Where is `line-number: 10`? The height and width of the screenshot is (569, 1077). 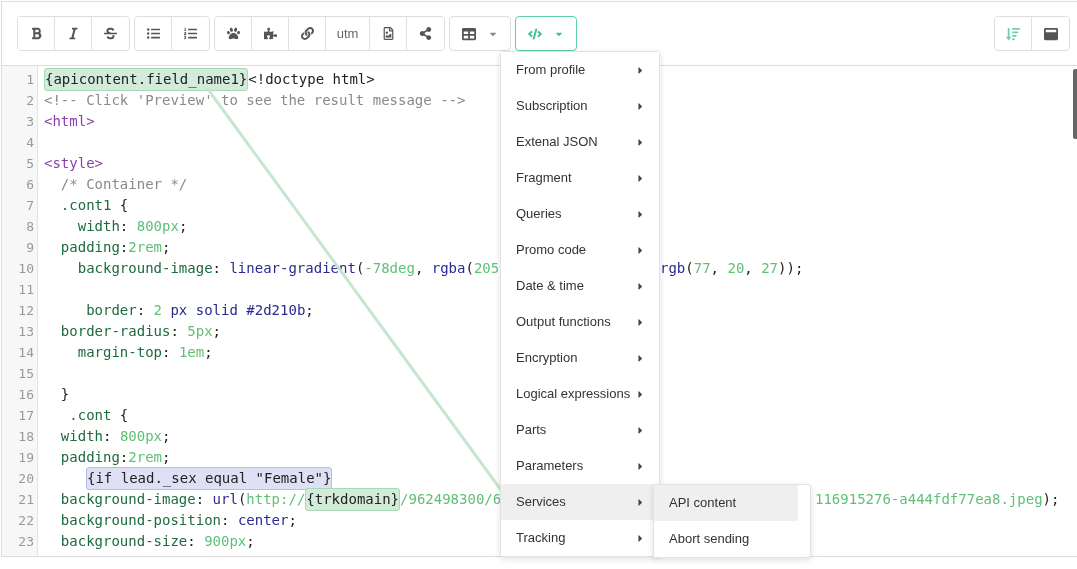
line-number: 10 is located at coordinates (26, 269).